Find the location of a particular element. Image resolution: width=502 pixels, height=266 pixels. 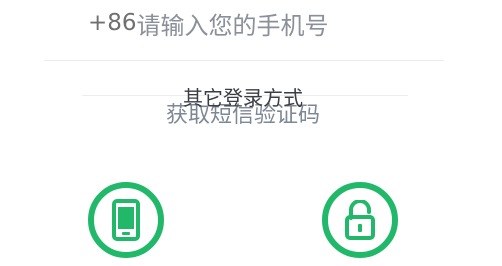

phone-login-button is located at coordinates (126, 220).